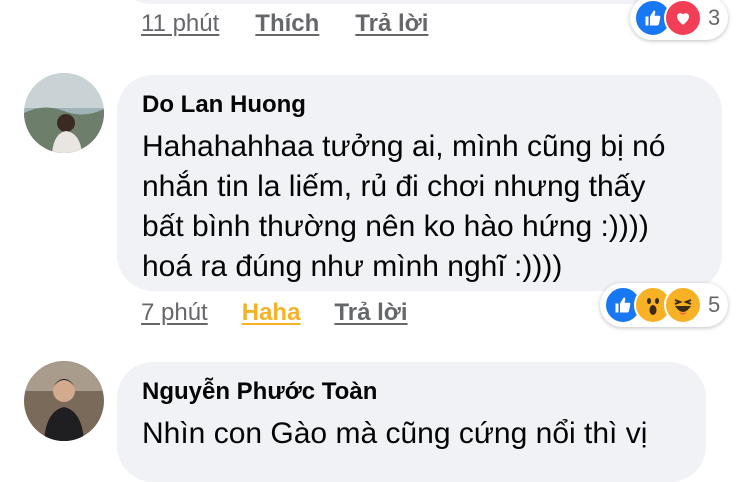  What do you see at coordinates (287, 24) in the screenshot?
I see `like-button: Thích` at bounding box center [287, 24].